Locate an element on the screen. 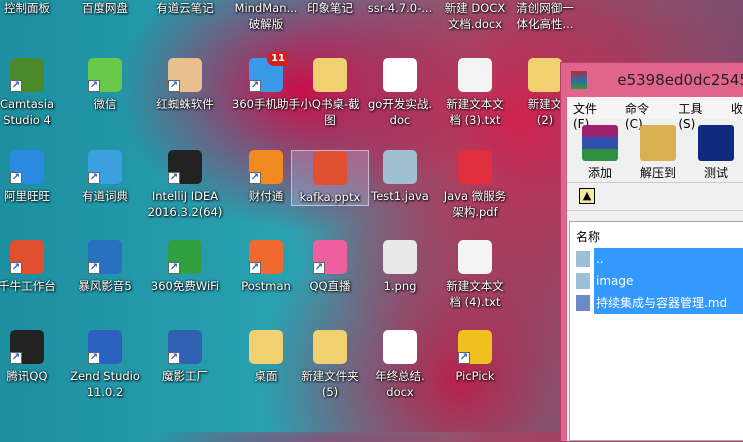  desktop-icon-label: 暴风影音5 is located at coordinates (105, 286).